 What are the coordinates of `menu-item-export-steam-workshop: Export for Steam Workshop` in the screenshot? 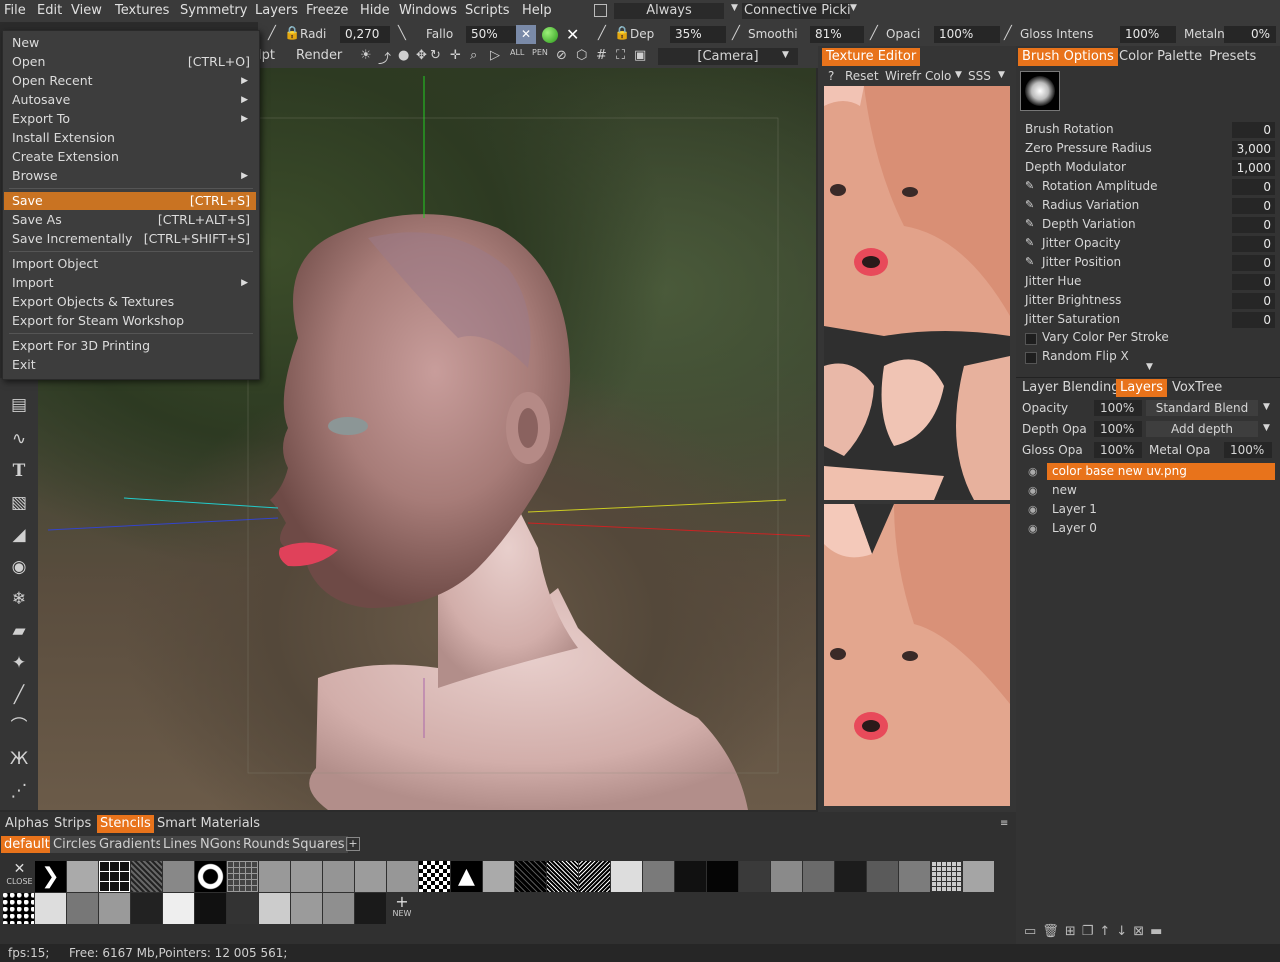 It's located at (130, 321).